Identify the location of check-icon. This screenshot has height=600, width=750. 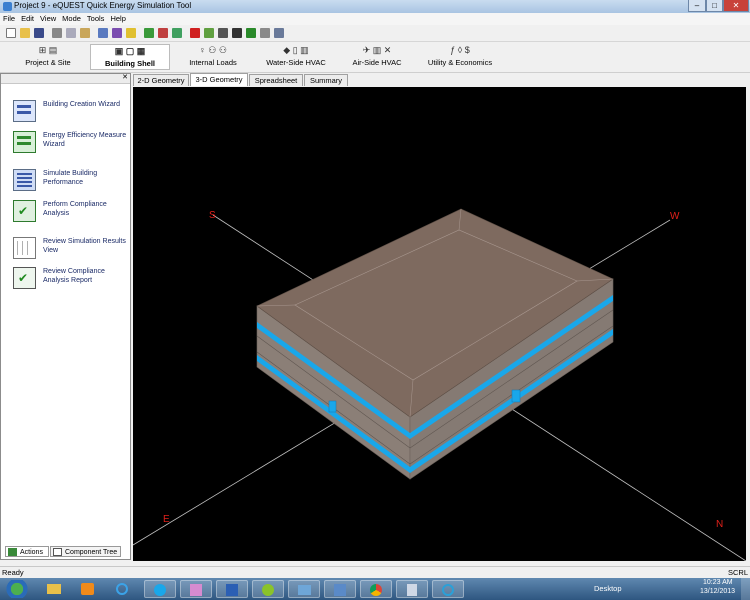
(195, 33).